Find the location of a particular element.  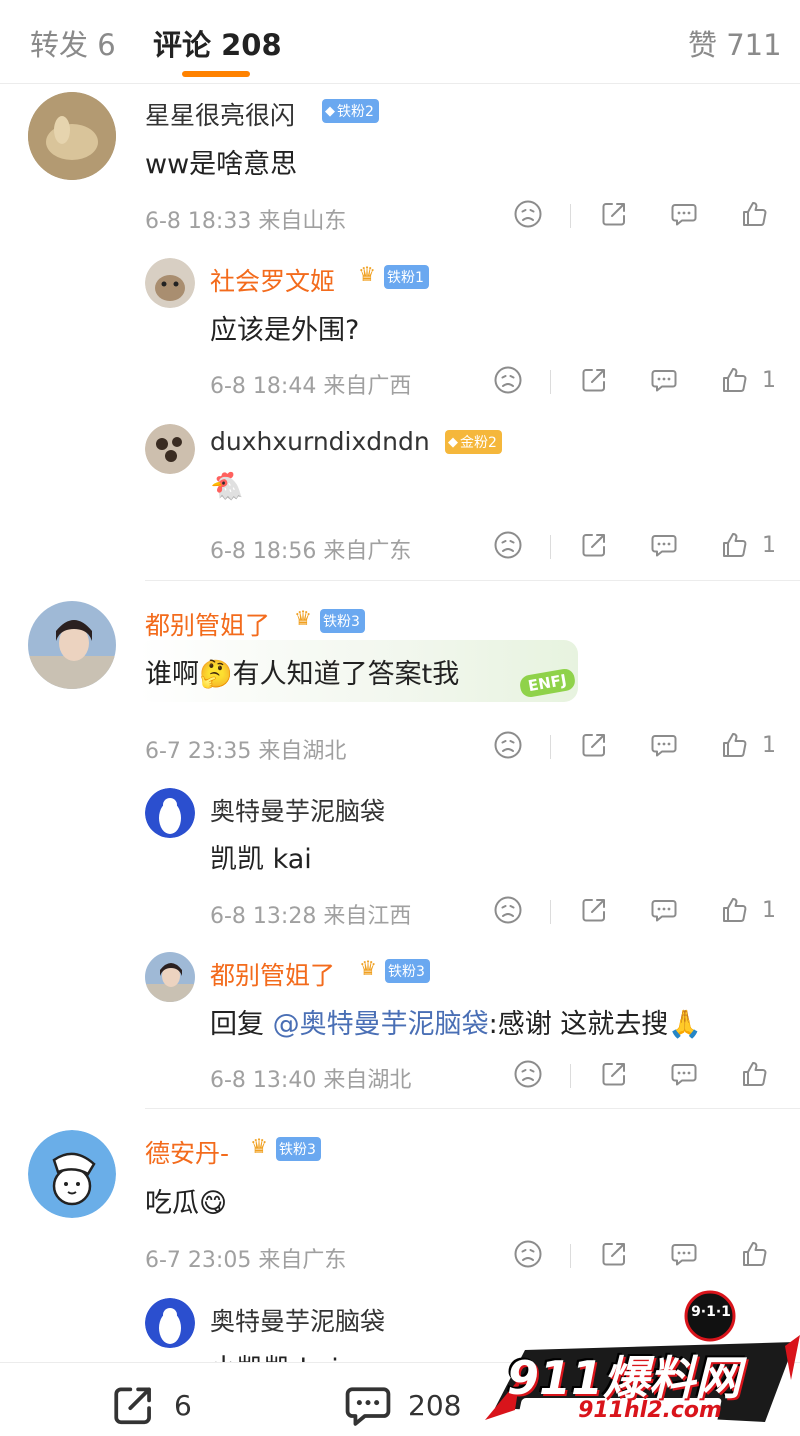

comment-button: 208 is located at coordinates (401, 1405).